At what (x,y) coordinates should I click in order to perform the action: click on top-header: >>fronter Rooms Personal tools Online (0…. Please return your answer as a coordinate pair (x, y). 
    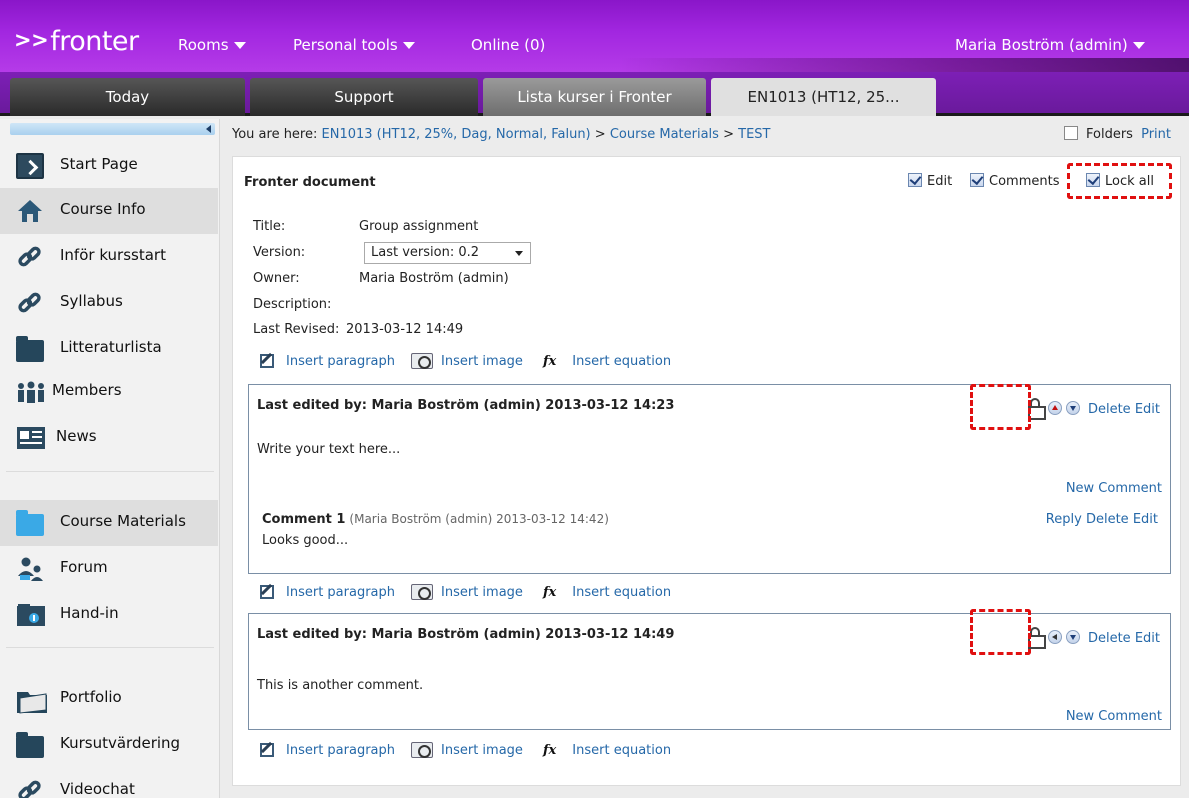
    Looking at the image, I should click on (594, 39).